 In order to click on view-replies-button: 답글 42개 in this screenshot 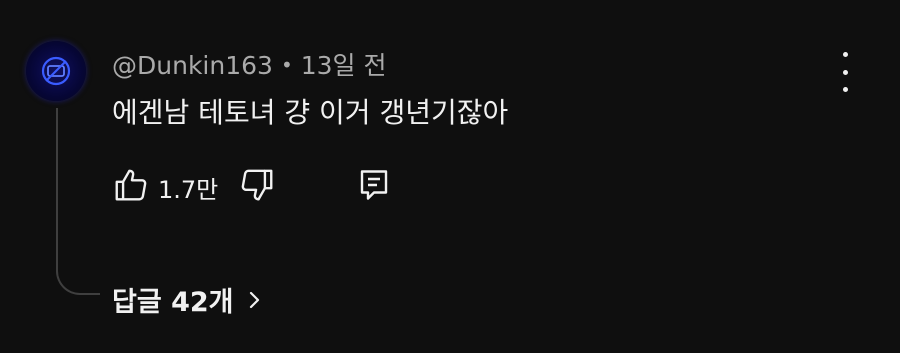, I will do `click(187, 299)`.